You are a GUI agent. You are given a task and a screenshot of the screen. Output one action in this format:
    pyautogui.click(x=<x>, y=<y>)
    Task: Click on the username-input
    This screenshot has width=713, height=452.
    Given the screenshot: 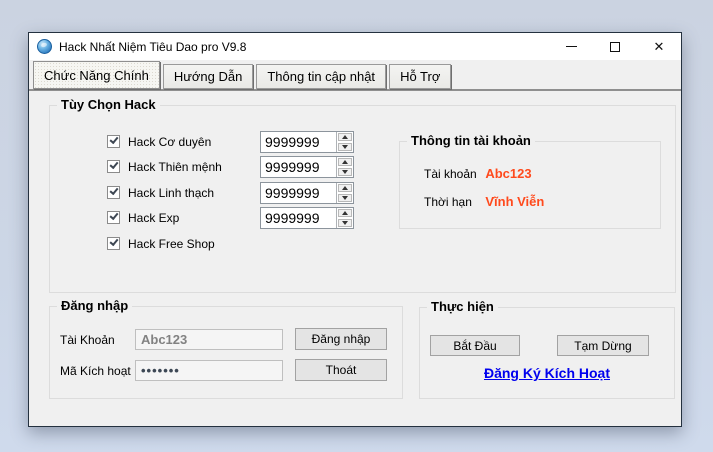 What is the action you would take?
    pyautogui.click(x=209, y=339)
    